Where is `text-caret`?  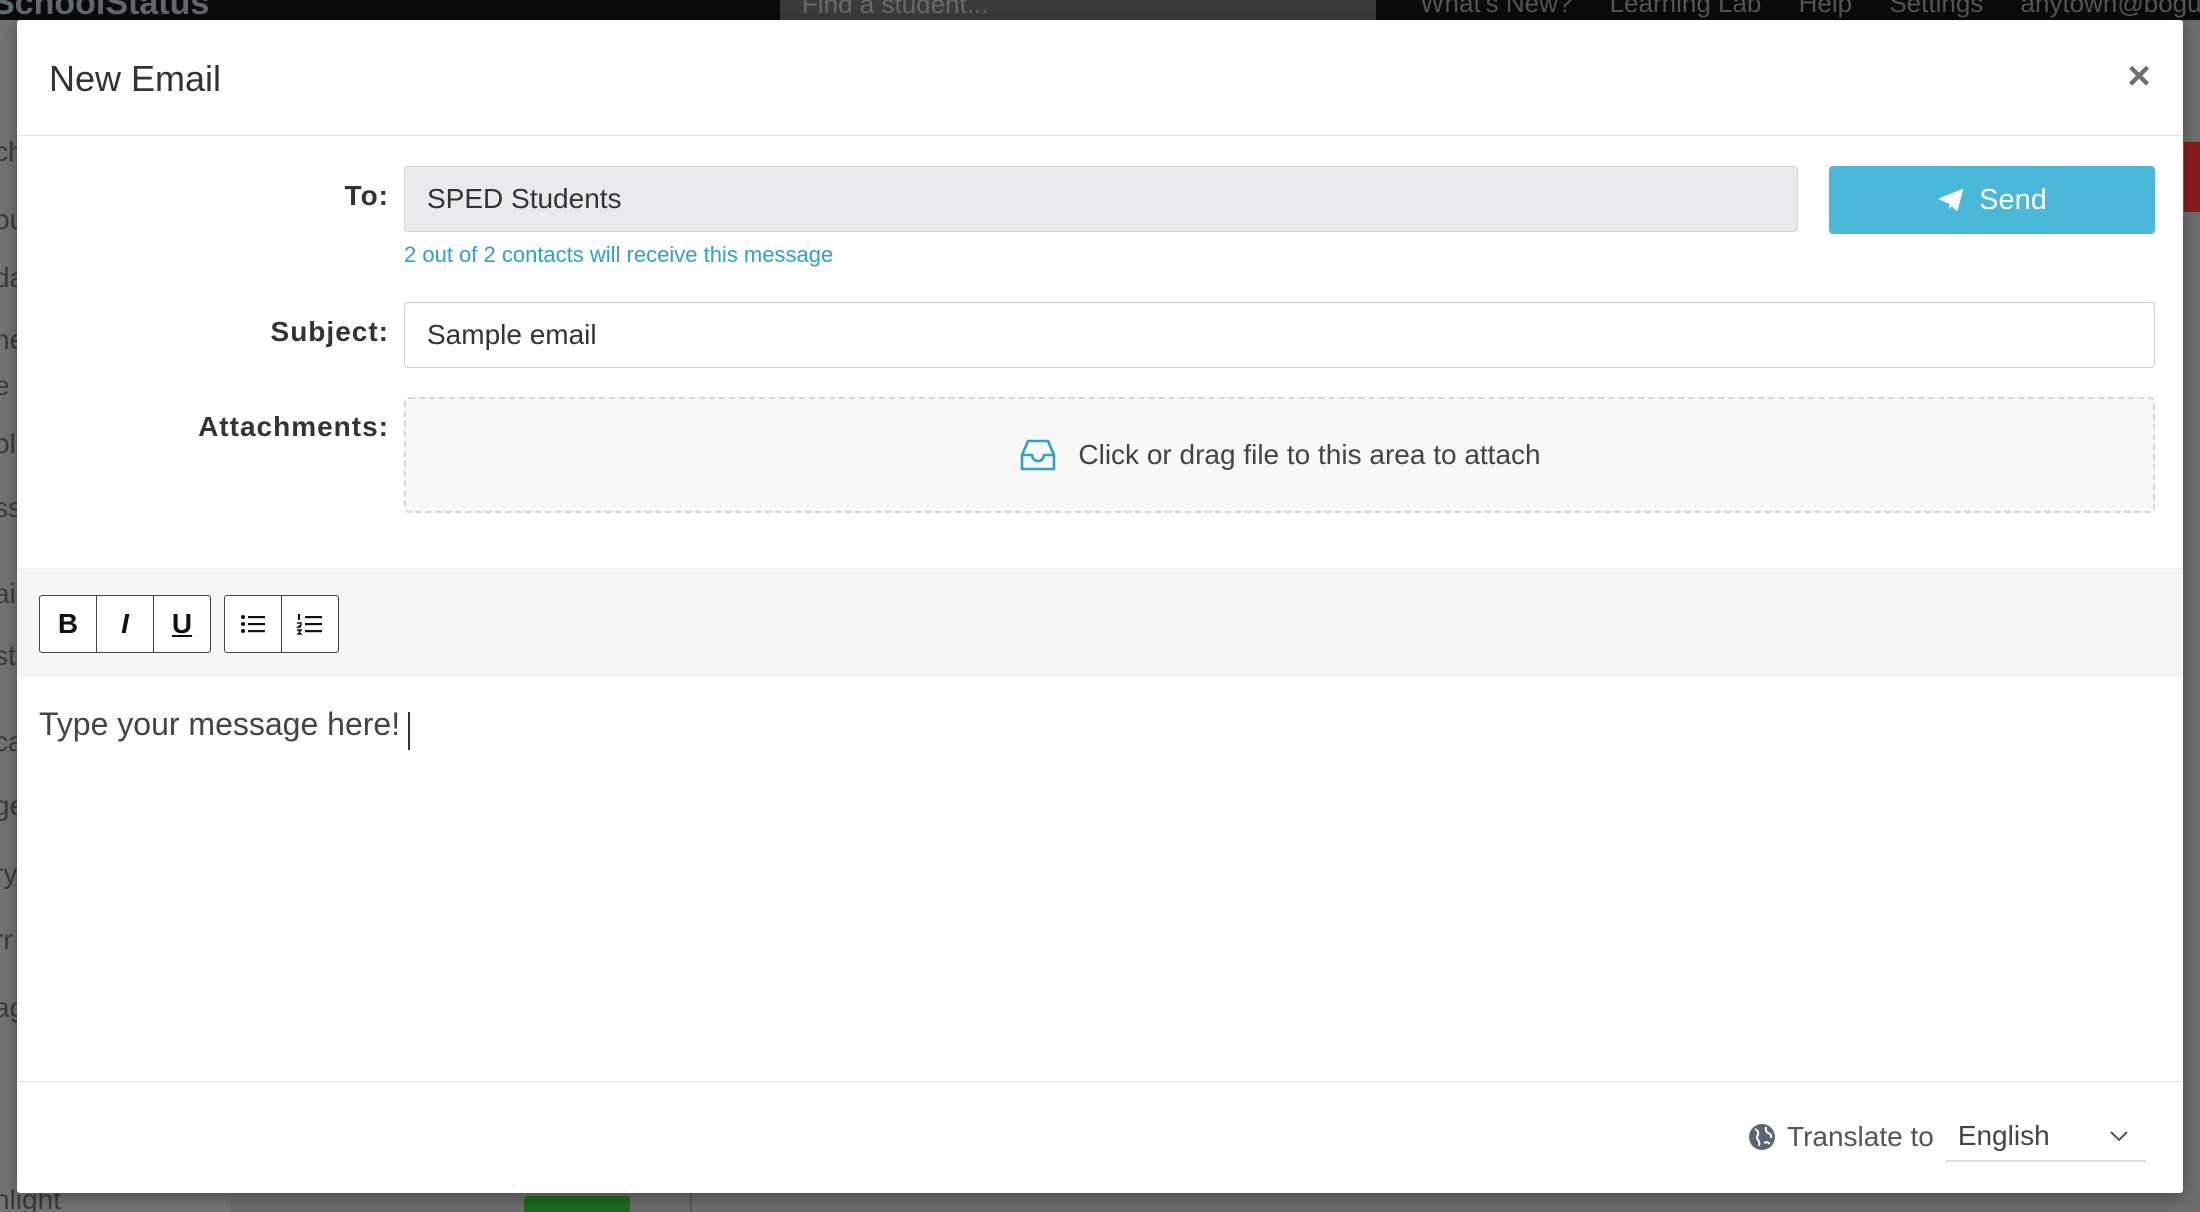
text-caret is located at coordinates (409, 730).